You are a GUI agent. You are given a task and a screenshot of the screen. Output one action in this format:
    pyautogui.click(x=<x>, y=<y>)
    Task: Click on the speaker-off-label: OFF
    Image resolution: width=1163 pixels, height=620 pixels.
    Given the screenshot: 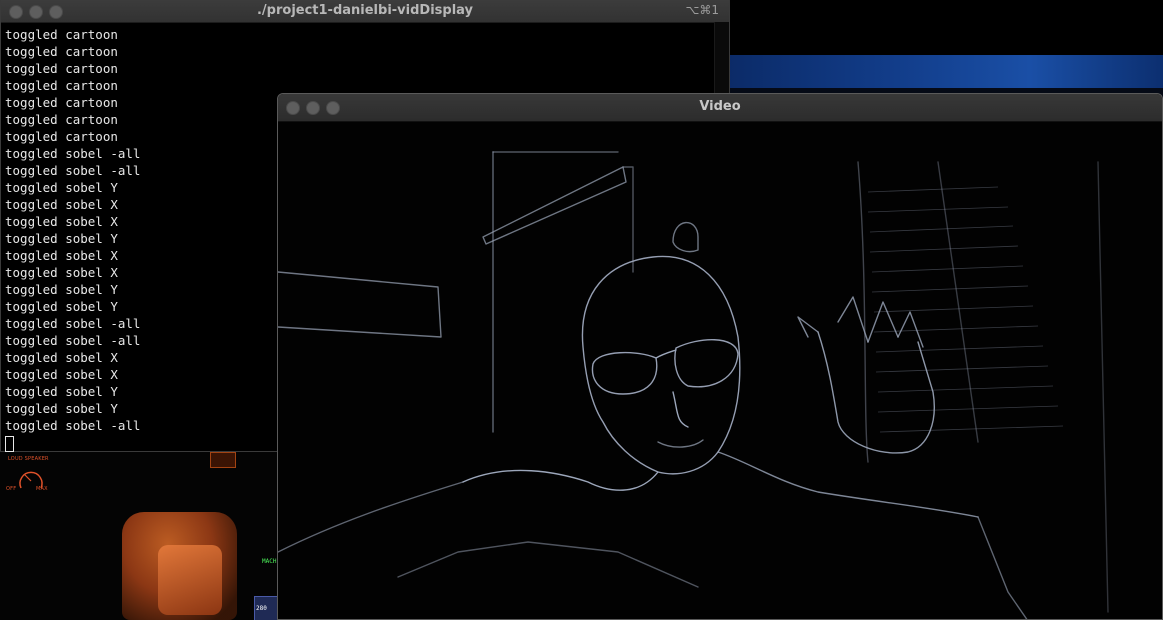 What is the action you would take?
    pyautogui.click(x=11, y=489)
    